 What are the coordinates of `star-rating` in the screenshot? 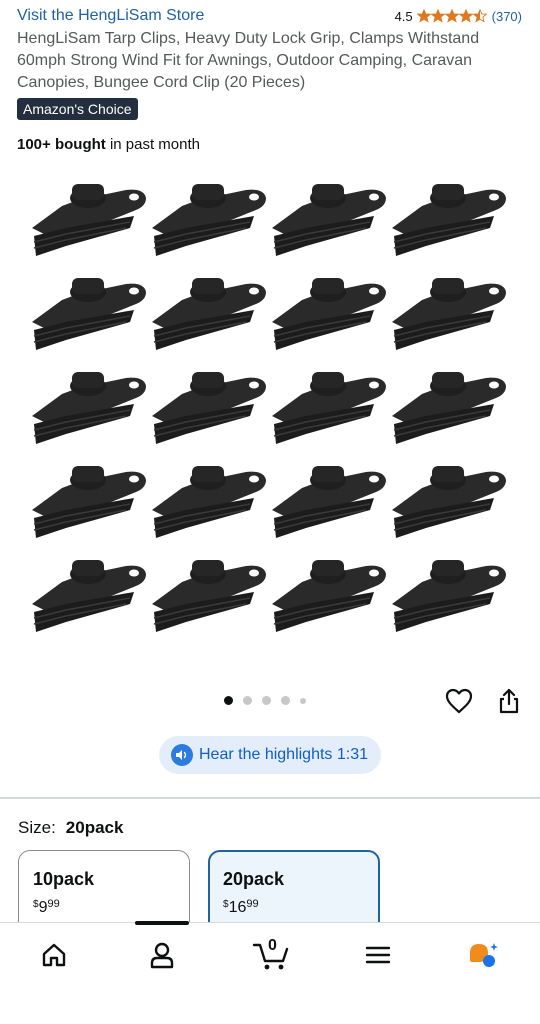 It's located at (451, 16).